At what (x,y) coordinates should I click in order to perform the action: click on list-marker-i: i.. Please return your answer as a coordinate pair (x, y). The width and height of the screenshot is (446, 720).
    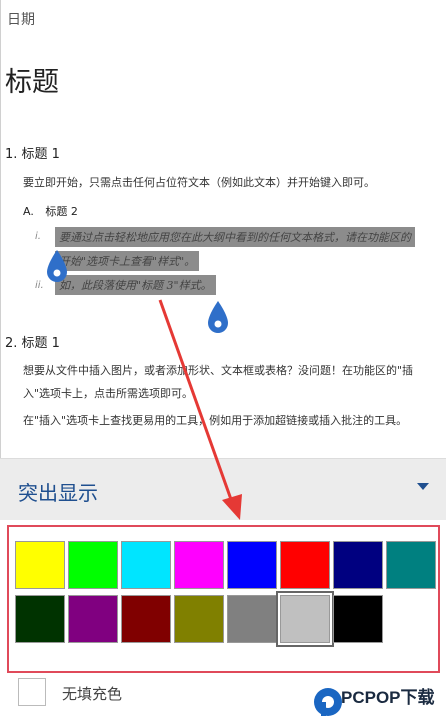
    Looking at the image, I should click on (38, 236).